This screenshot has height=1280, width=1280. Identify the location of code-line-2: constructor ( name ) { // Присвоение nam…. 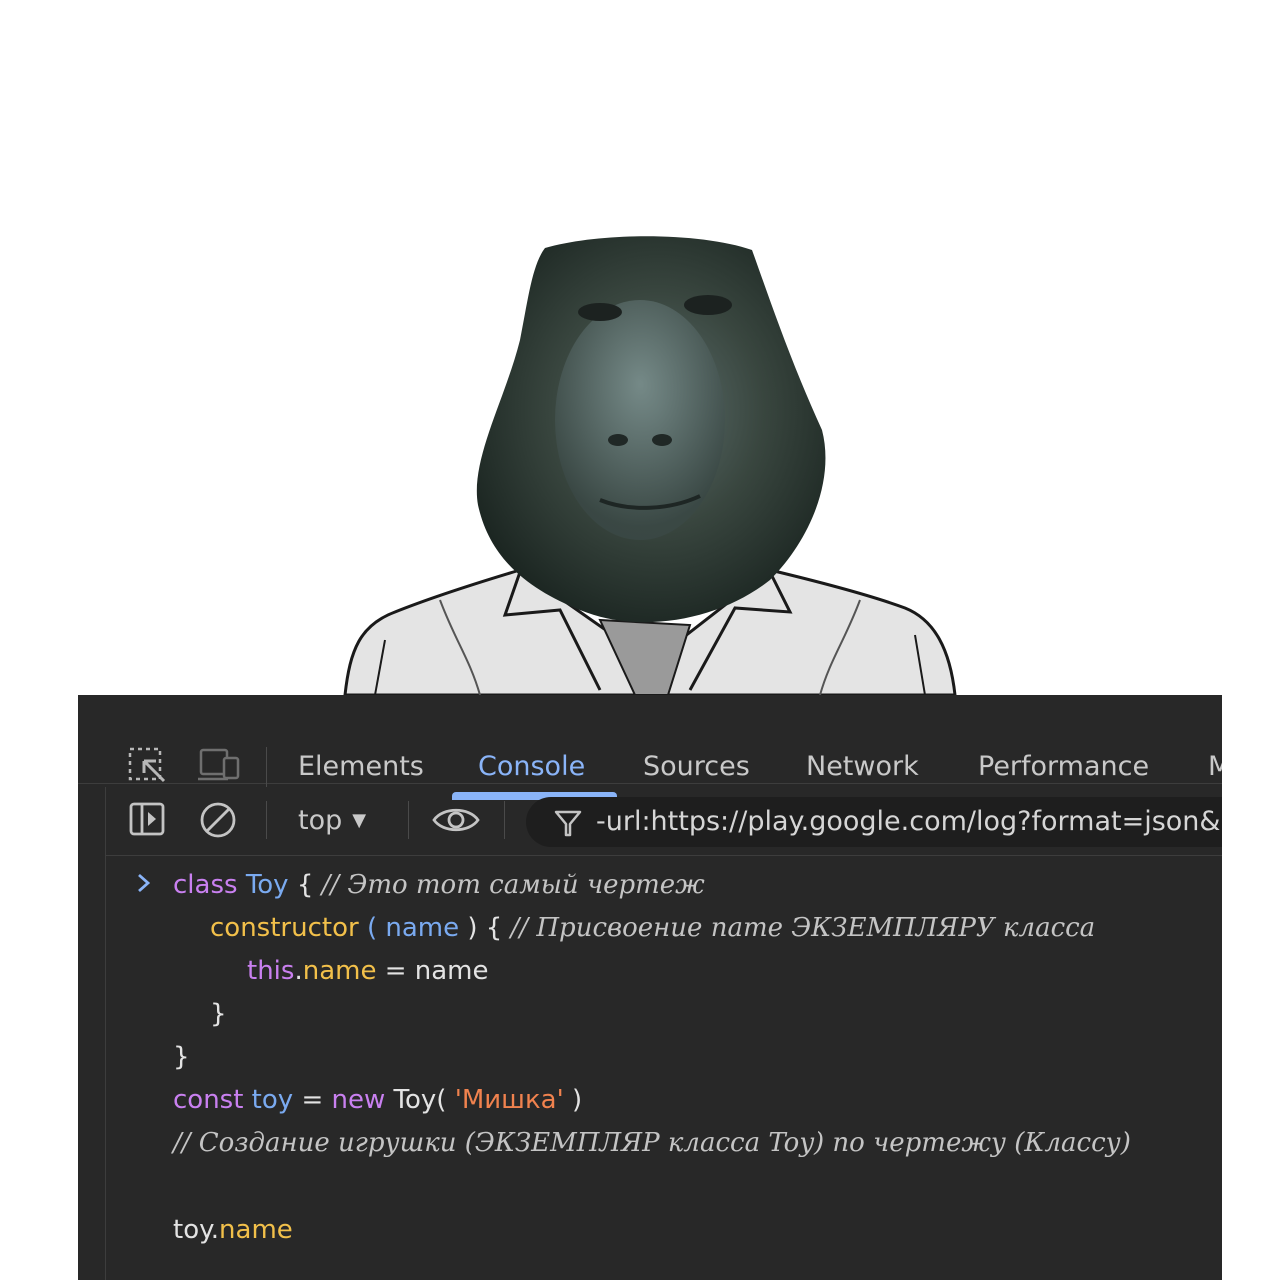
(652, 928).